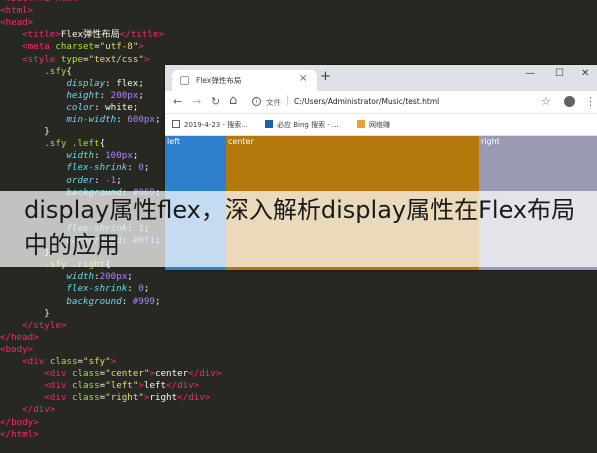 This screenshot has height=453, width=597. I want to click on code-line: <div class="sfy">, so click(58, 362).